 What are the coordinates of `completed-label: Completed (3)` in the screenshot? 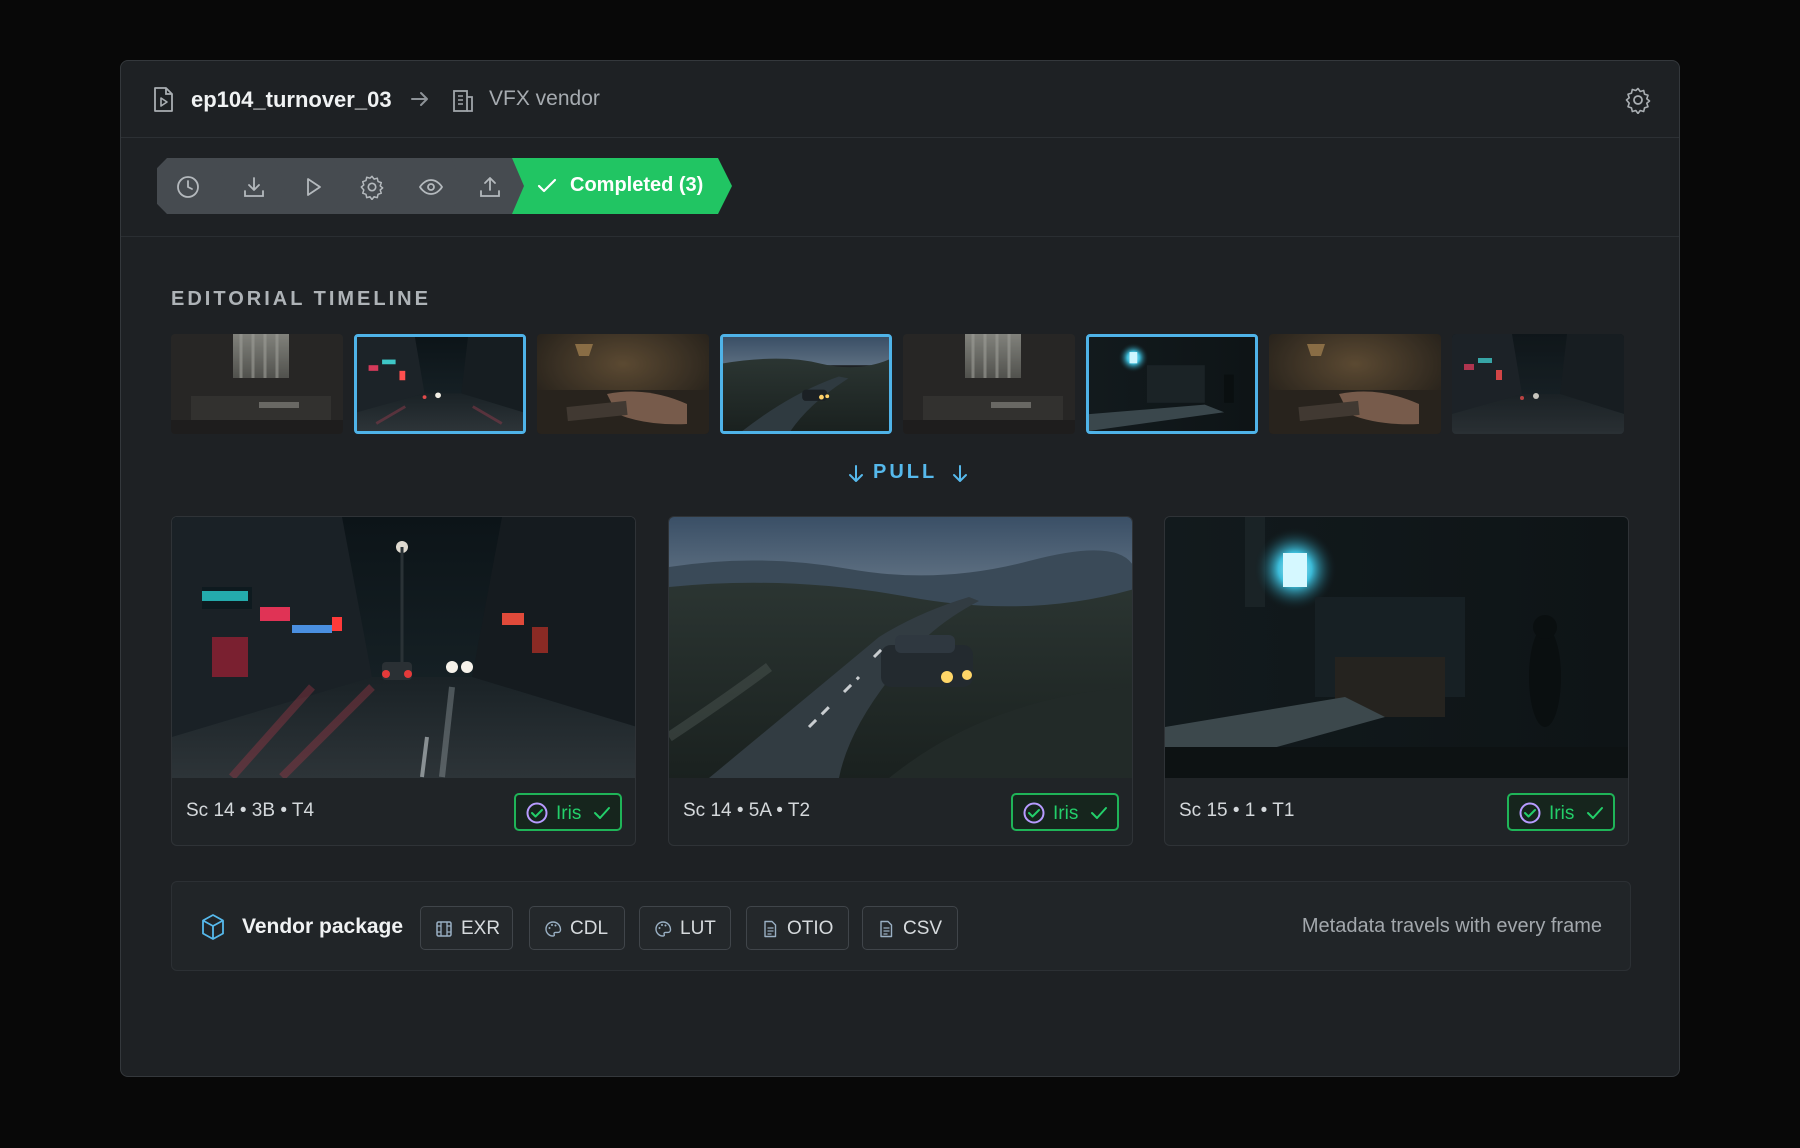 It's located at (637, 185).